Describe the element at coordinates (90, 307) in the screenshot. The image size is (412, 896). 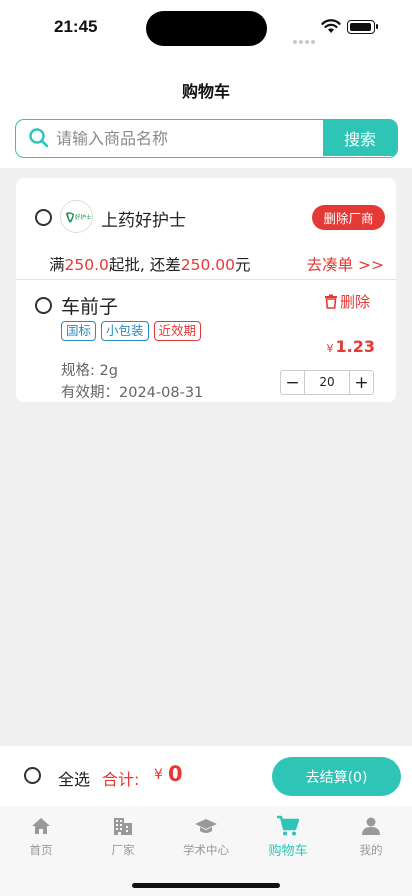
I see `product-name: 车前子` at that location.